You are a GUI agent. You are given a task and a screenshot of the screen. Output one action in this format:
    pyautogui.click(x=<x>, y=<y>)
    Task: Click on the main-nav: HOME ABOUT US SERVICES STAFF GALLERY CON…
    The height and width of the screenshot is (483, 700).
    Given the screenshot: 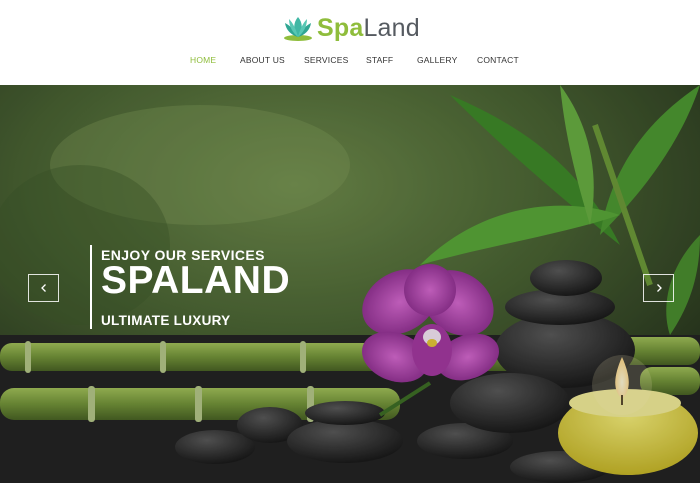 What is the action you would take?
    pyautogui.click(x=350, y=61)
    